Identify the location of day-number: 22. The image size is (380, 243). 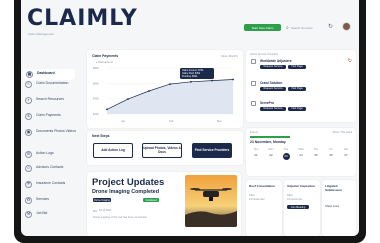
(271, 155).